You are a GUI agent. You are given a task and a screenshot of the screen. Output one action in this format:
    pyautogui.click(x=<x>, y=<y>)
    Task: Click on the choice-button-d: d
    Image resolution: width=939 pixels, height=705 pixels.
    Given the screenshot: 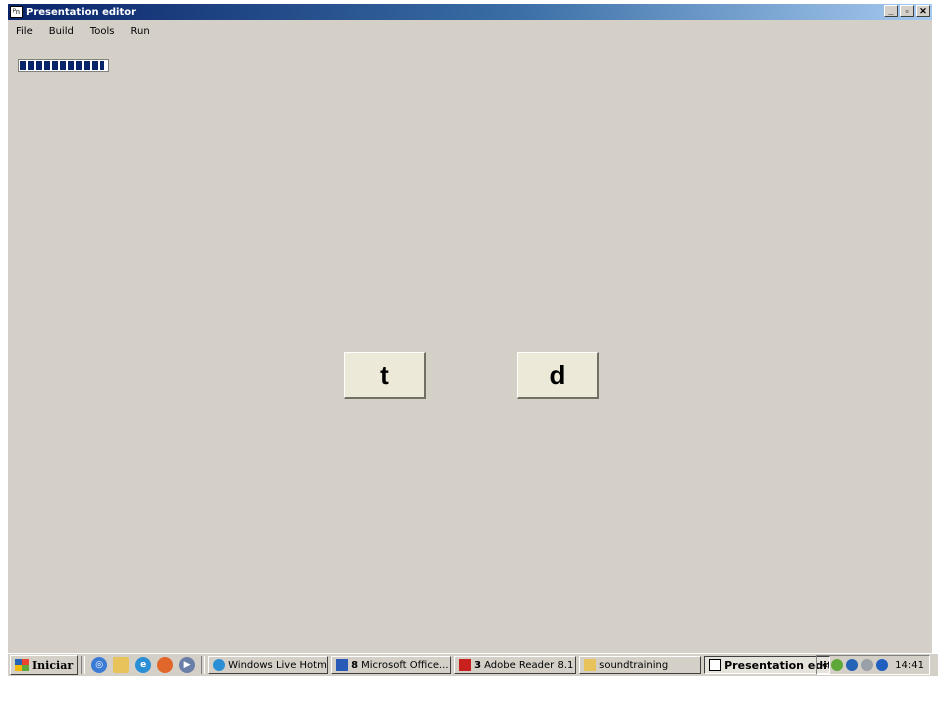 What is the action you would take?
    pyautogui.click(x=558, y=375)
    